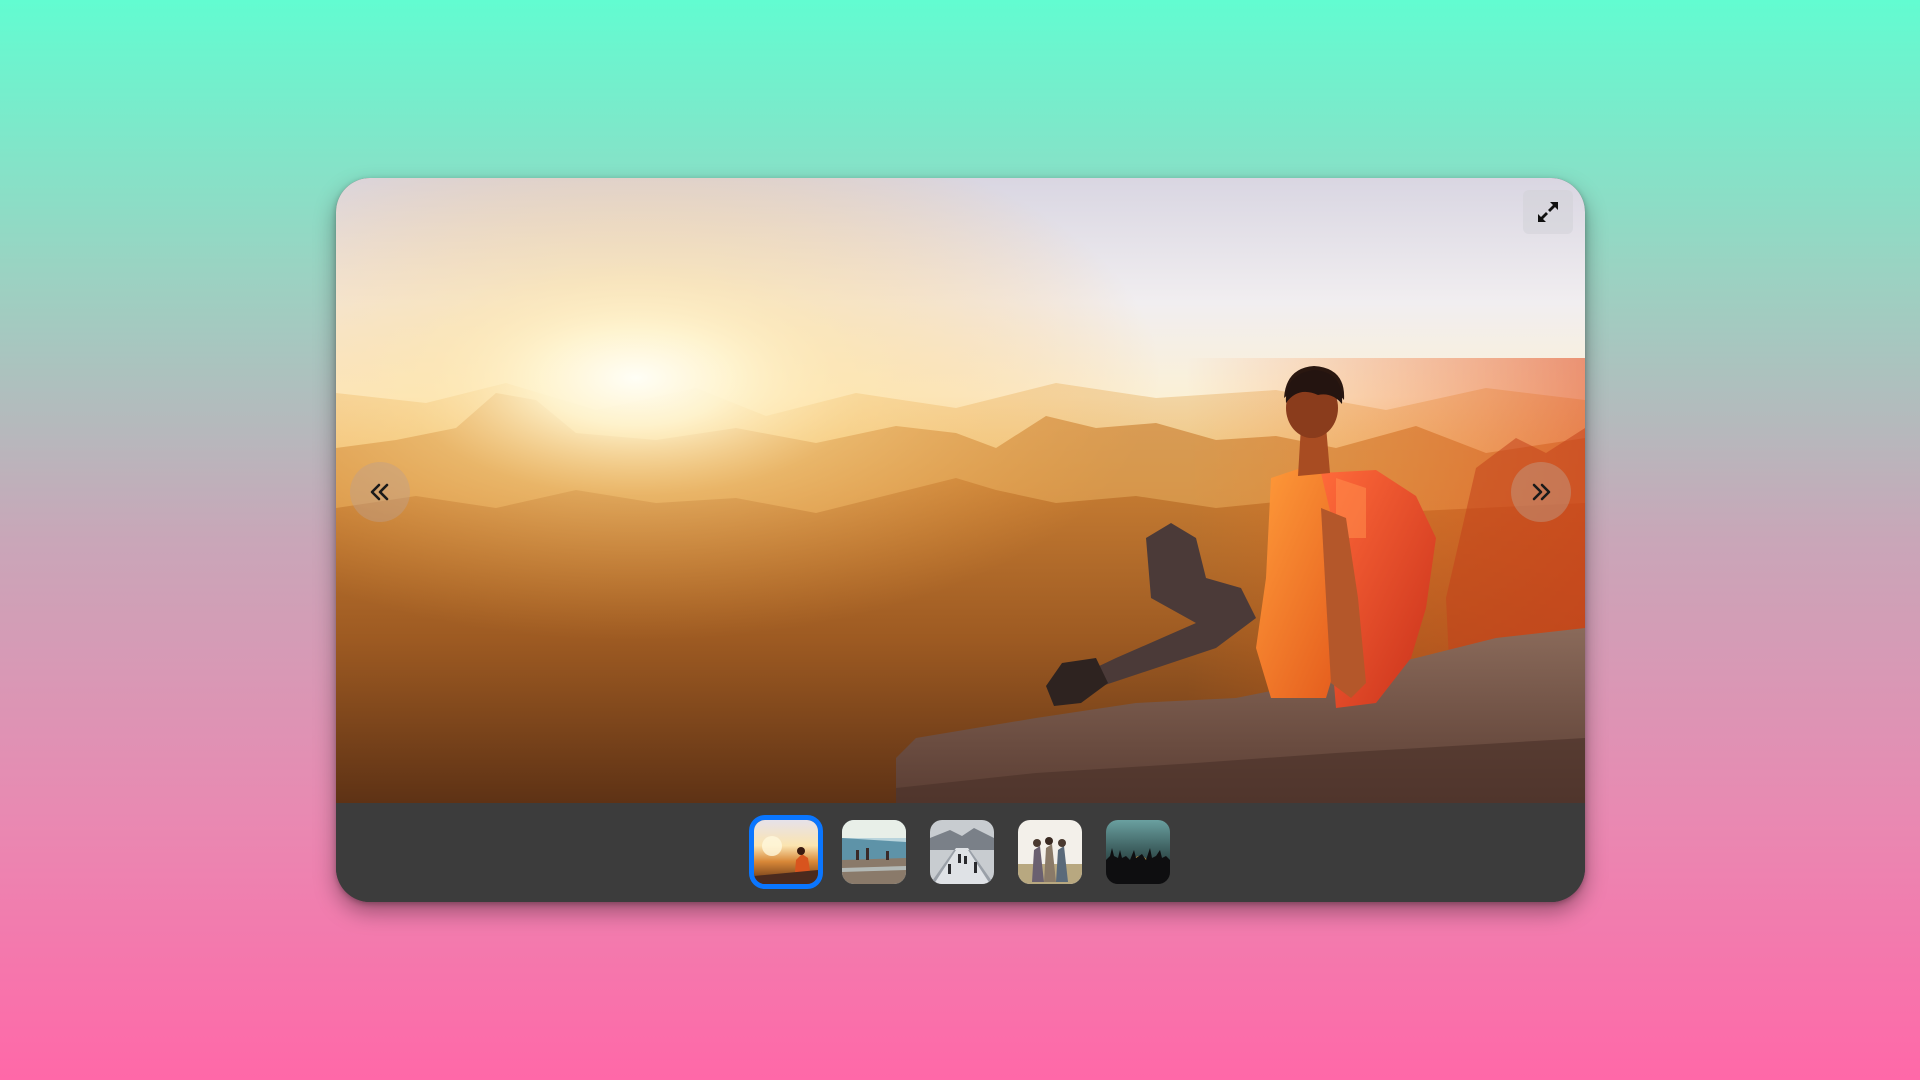 This screenshot has height=1080, width=1920. Describe the element at coordinates (874, 852) in the screenshot. I see `thumbnail-lake-people` at that location.